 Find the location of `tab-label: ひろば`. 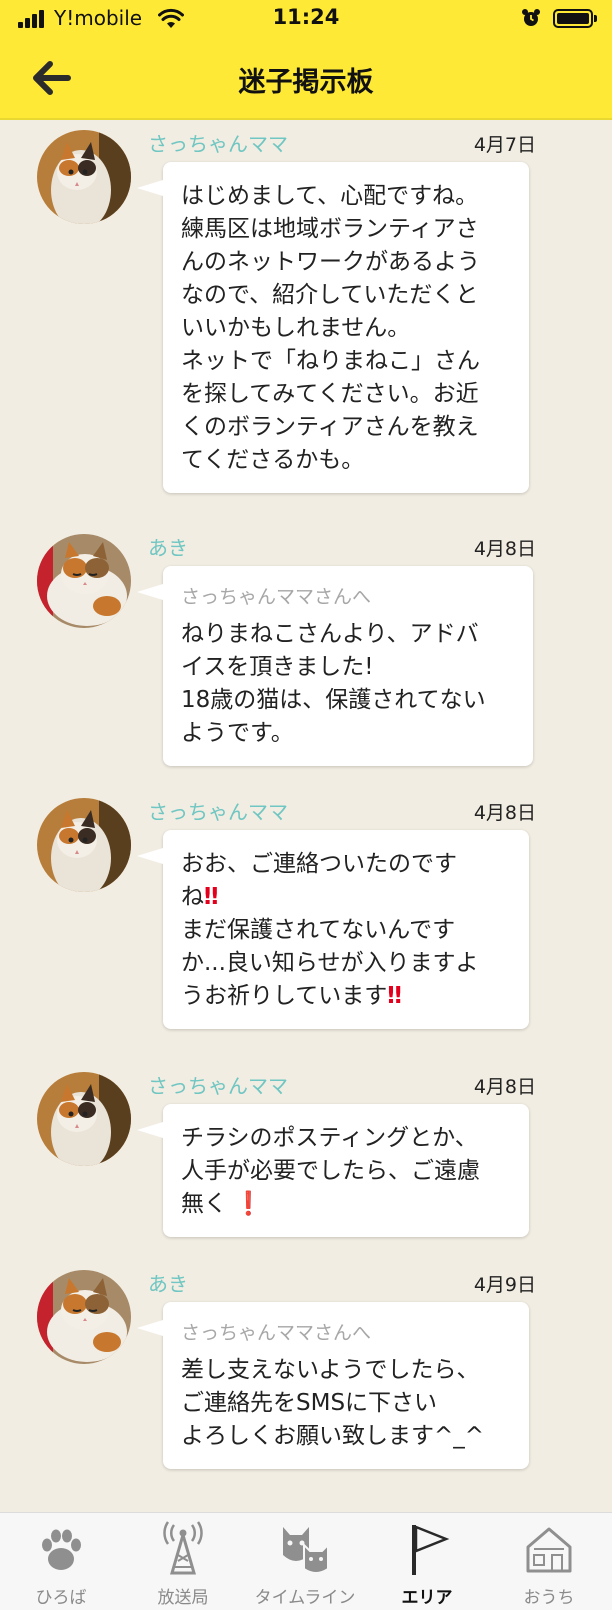

tab-label: ひろば is located at coordinates (61, 1598).